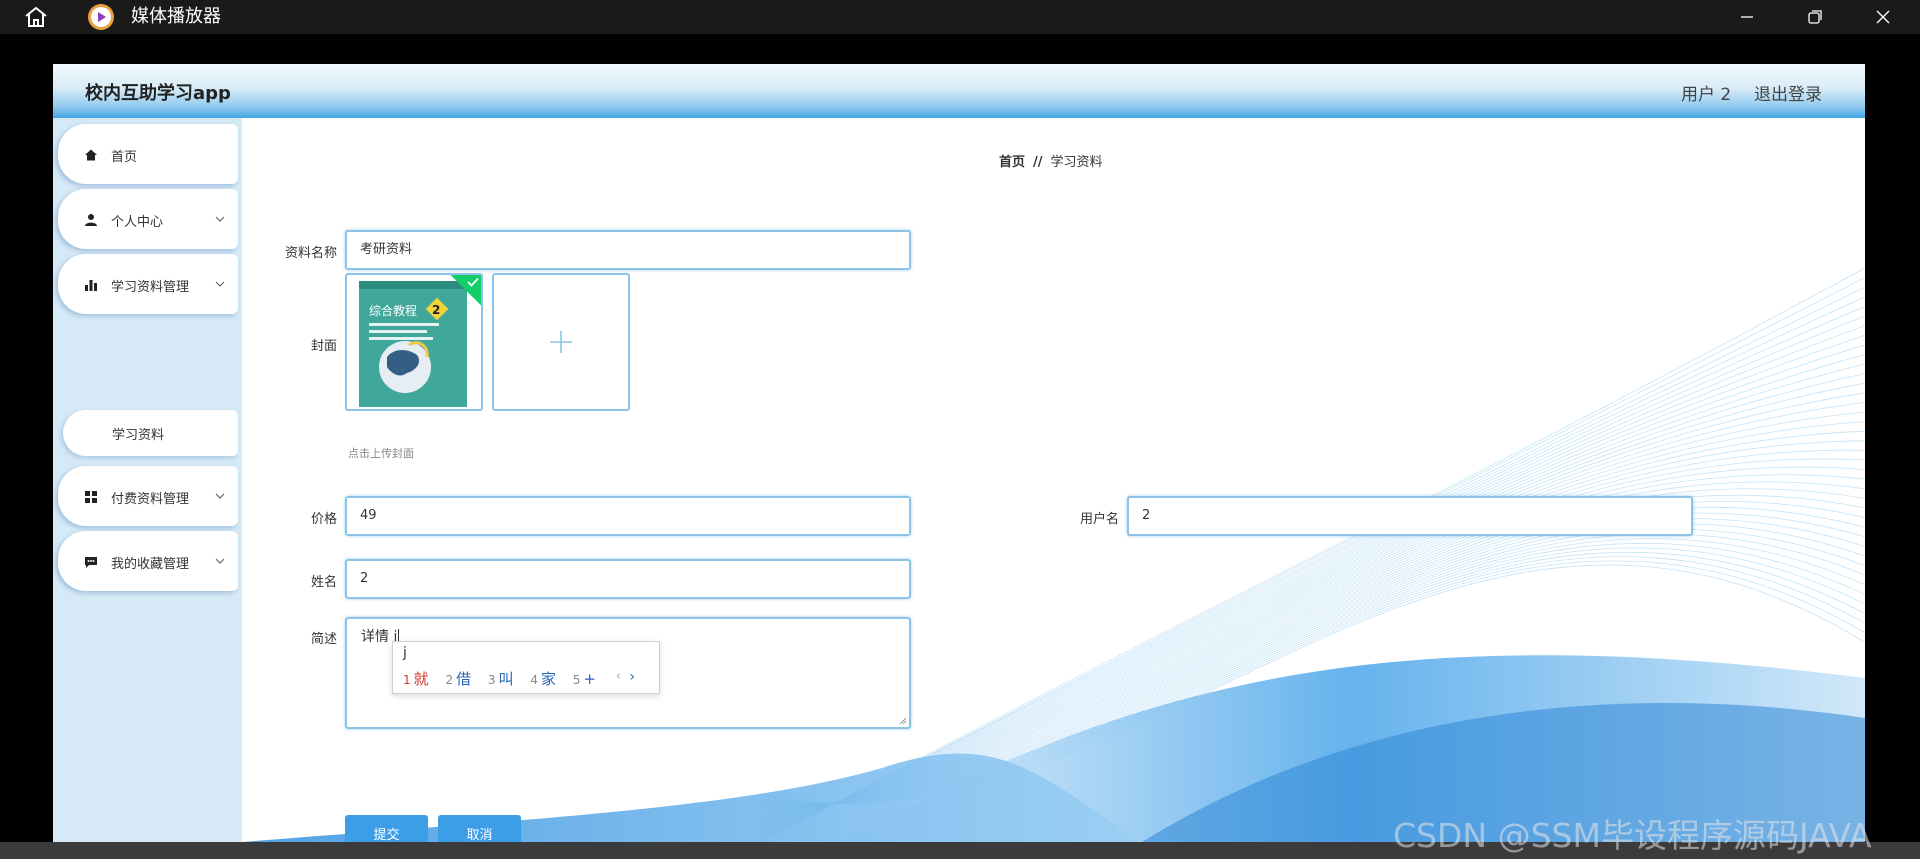 This screenshot has width=1920, height=859. I want to click on cancel-button: 取消, so click(479, 828).